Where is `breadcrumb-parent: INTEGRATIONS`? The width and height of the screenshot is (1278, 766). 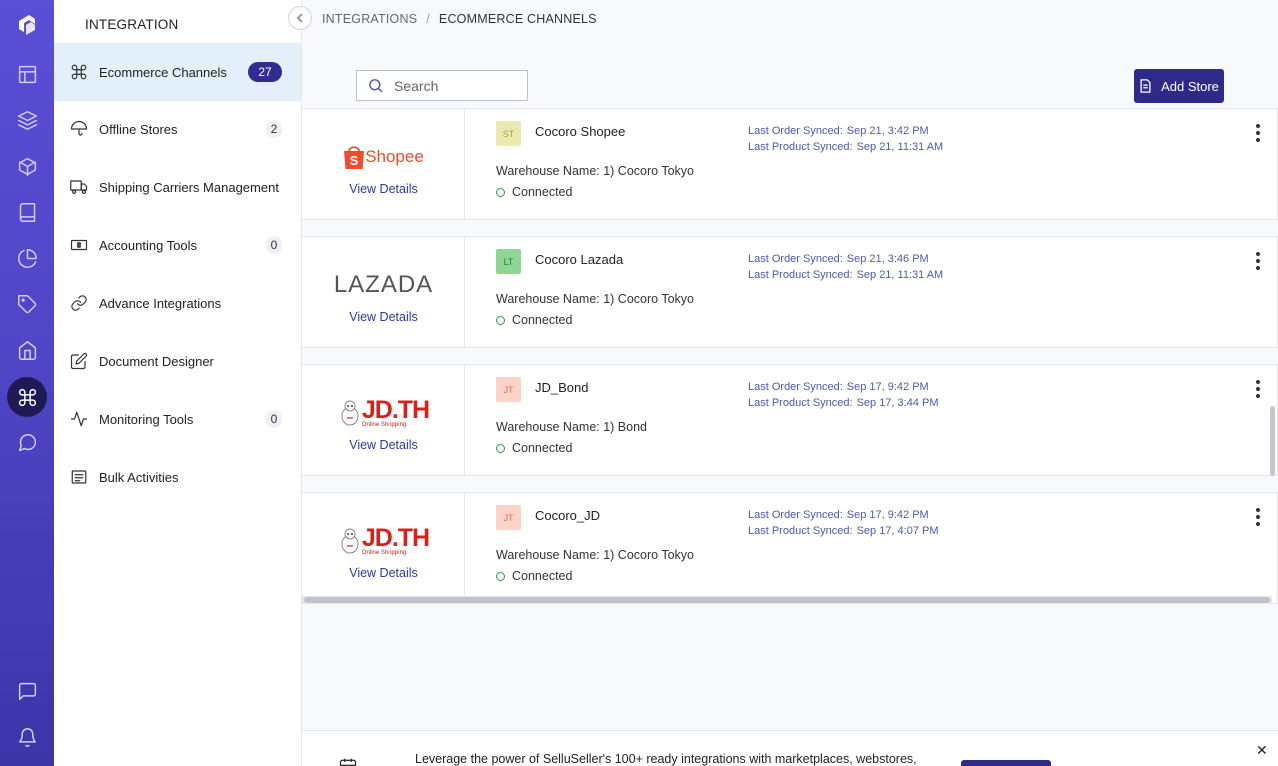 breadcrumb-parent: INTEGRATIONS is located at coordinates (369, 19).